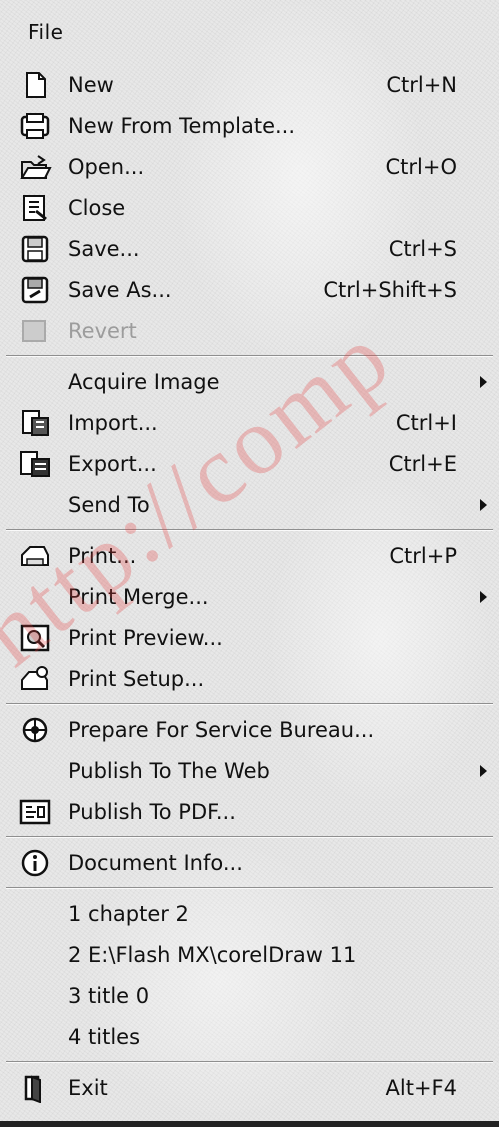 This screenshot has width=499, height=1127. What do you see at coordinates (426, 422) in the screenshot?
I see `shortcut-label: Ctrl+I` at bounding box center [426, 422].